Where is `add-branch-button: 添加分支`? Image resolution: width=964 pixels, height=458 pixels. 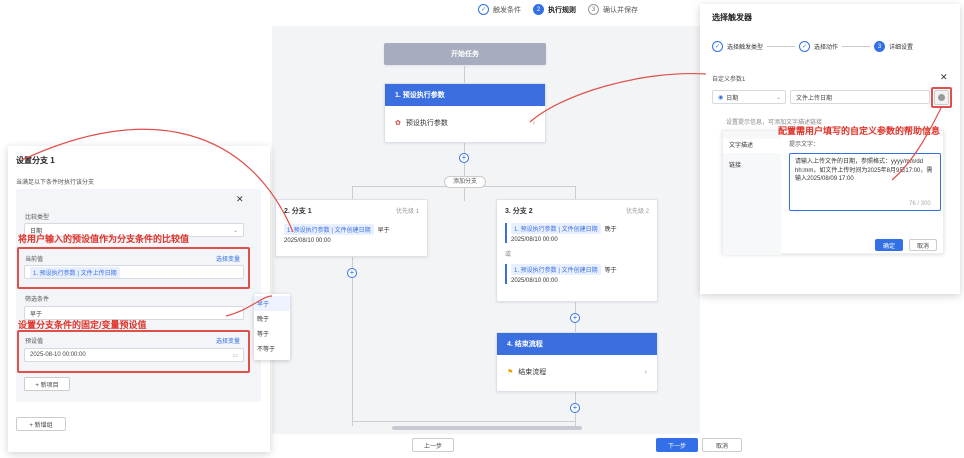
add-branch-button: 添加分支 is located at coordinates (465, 182).